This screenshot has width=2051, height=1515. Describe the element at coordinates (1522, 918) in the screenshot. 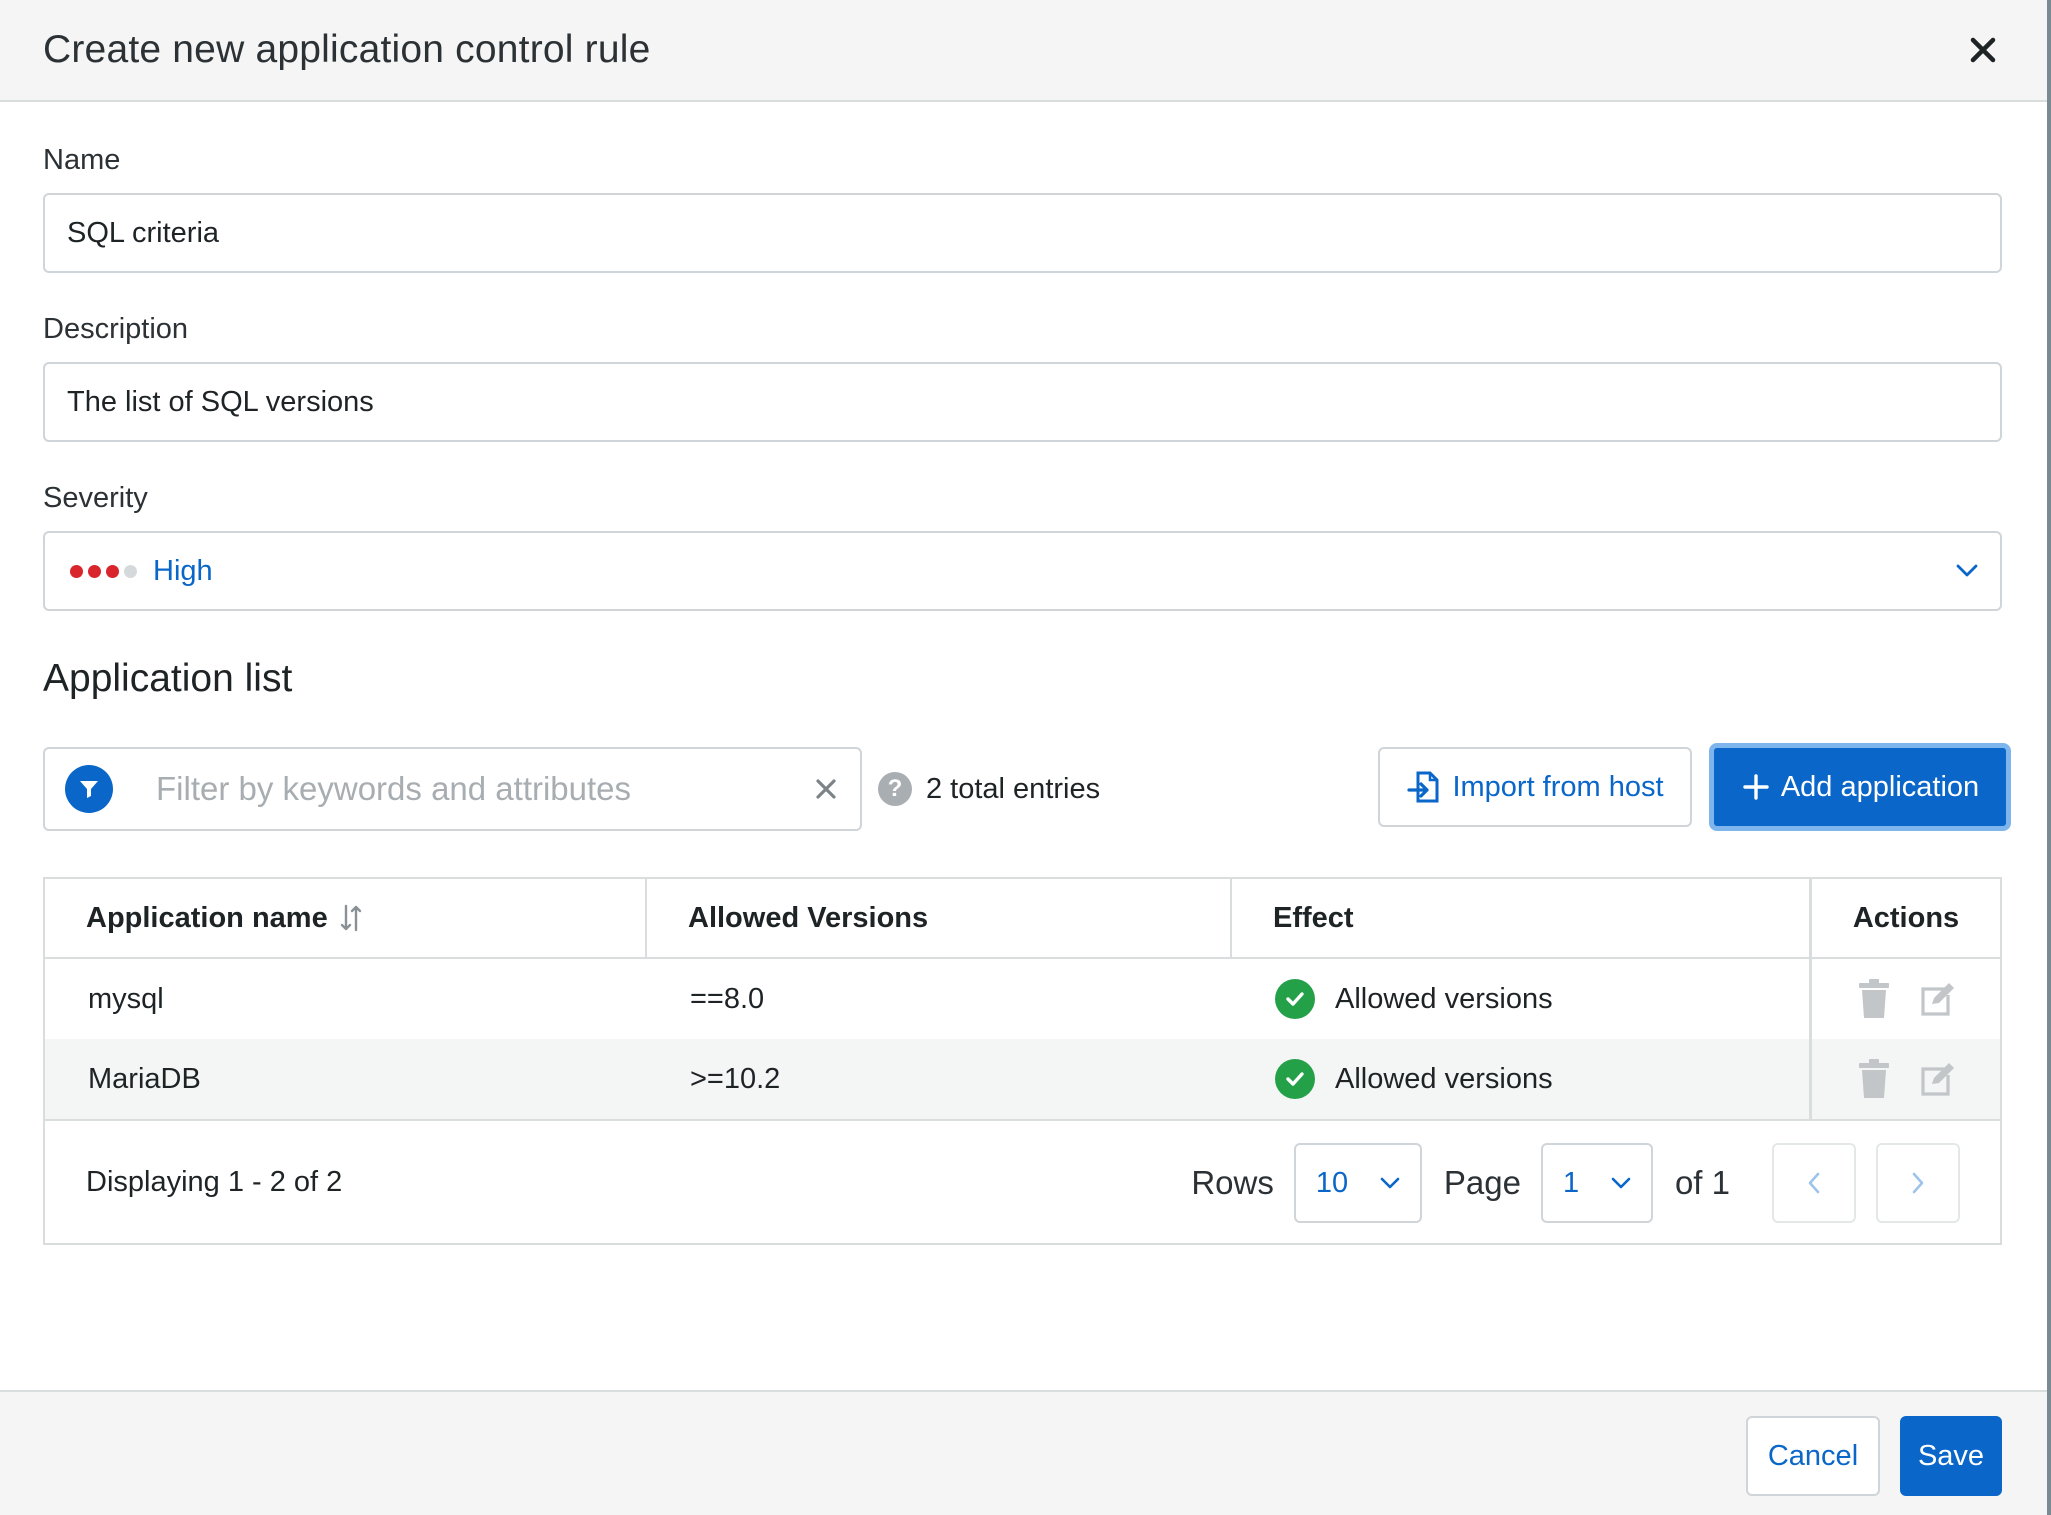

I see `column-effect: Effect` at that location.